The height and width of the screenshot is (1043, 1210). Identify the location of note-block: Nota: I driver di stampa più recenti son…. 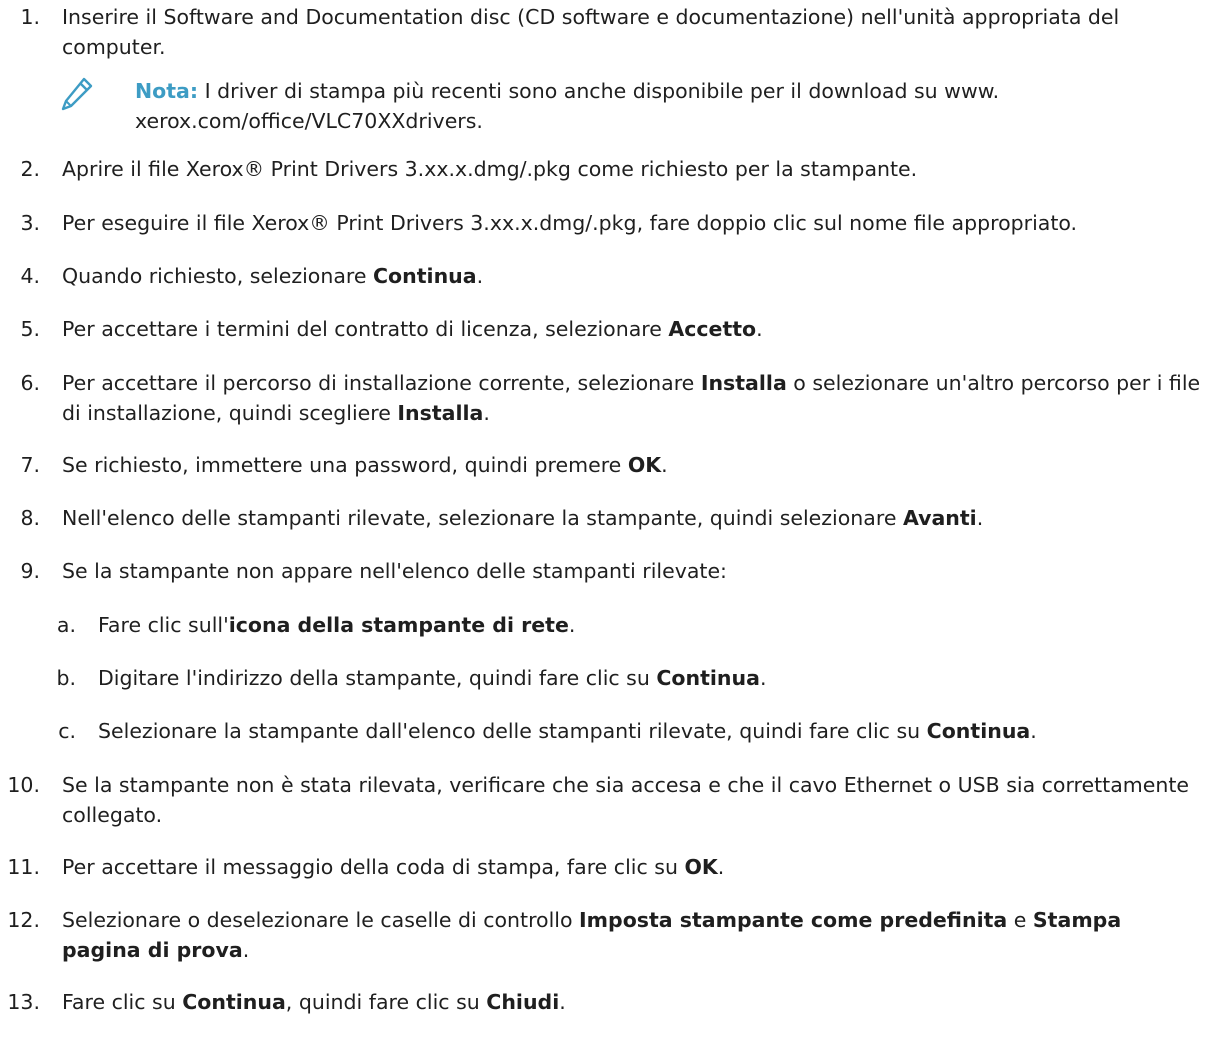
(600, 108).